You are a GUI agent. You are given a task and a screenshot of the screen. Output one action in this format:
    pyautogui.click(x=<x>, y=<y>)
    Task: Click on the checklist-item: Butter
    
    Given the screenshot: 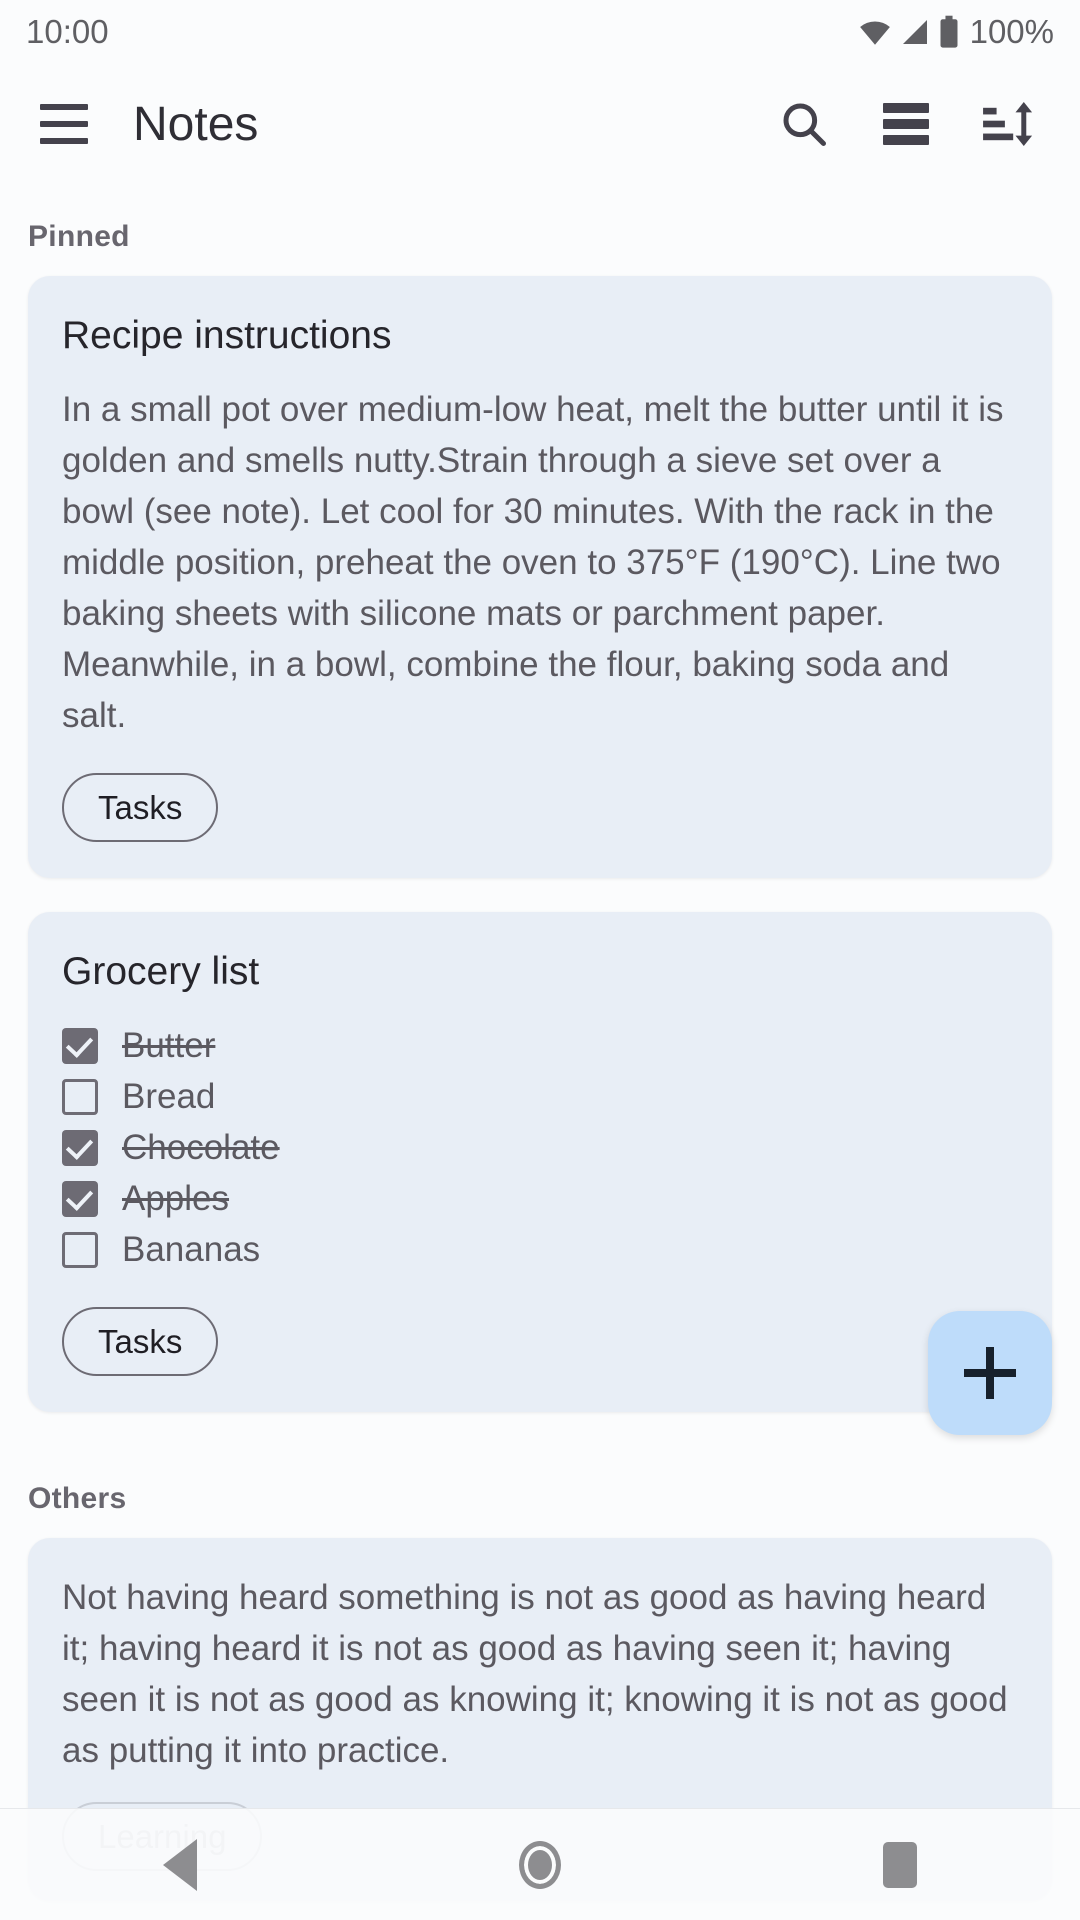 What is the action you would take?
    pyautogui.click(x=540, y=1045)
    